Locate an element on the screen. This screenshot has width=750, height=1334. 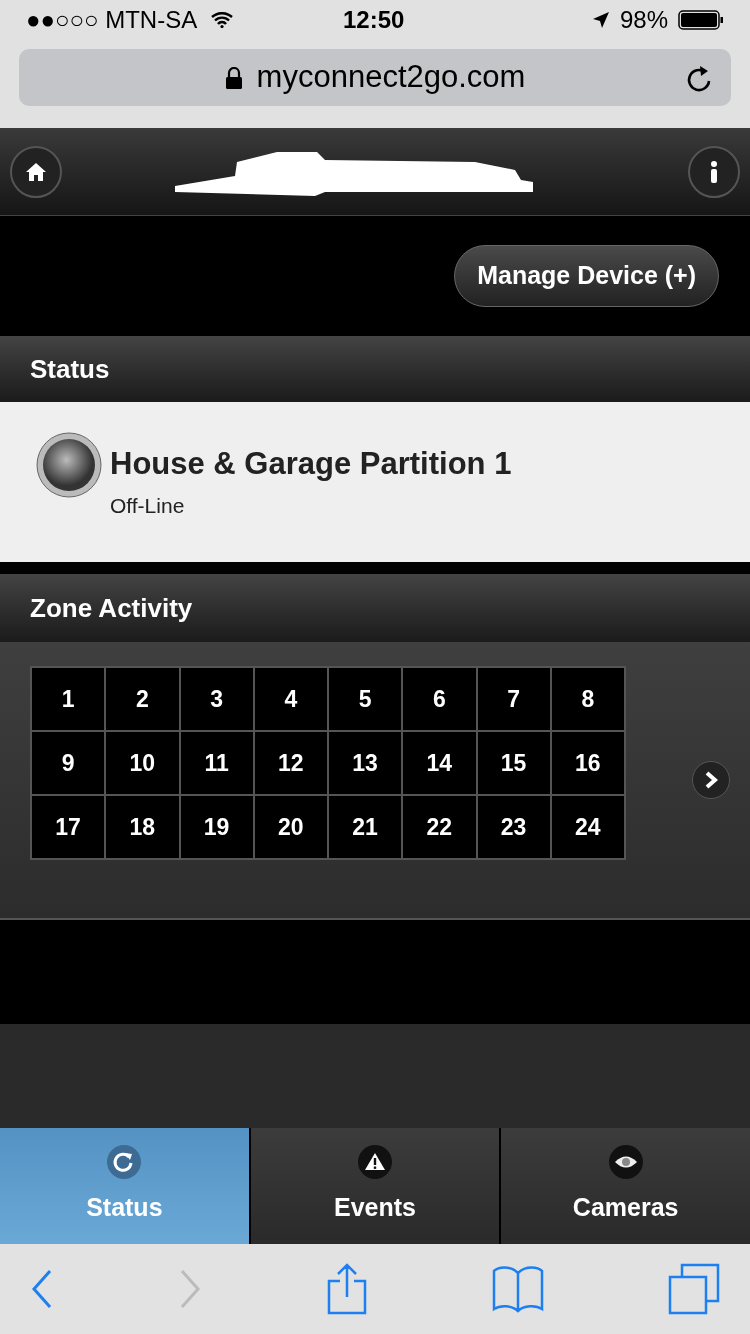
zone-cell: 4 is located at coordinates (290, 699).